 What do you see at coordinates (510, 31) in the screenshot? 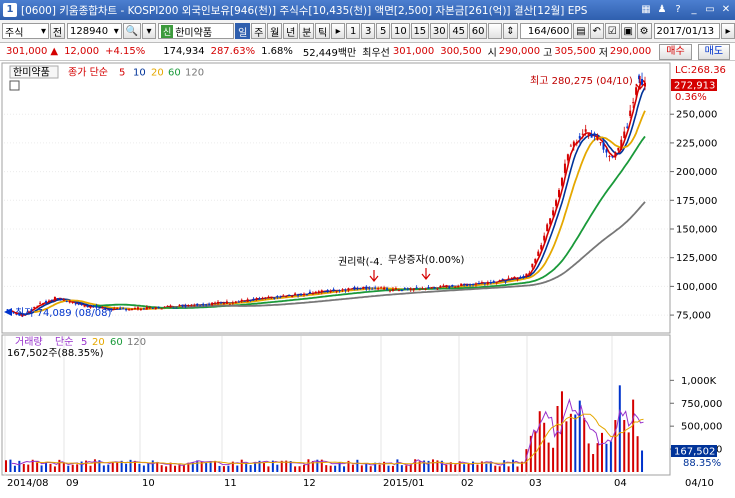
I see `spin-icon: ⇕` at bounding box center [510, 31].